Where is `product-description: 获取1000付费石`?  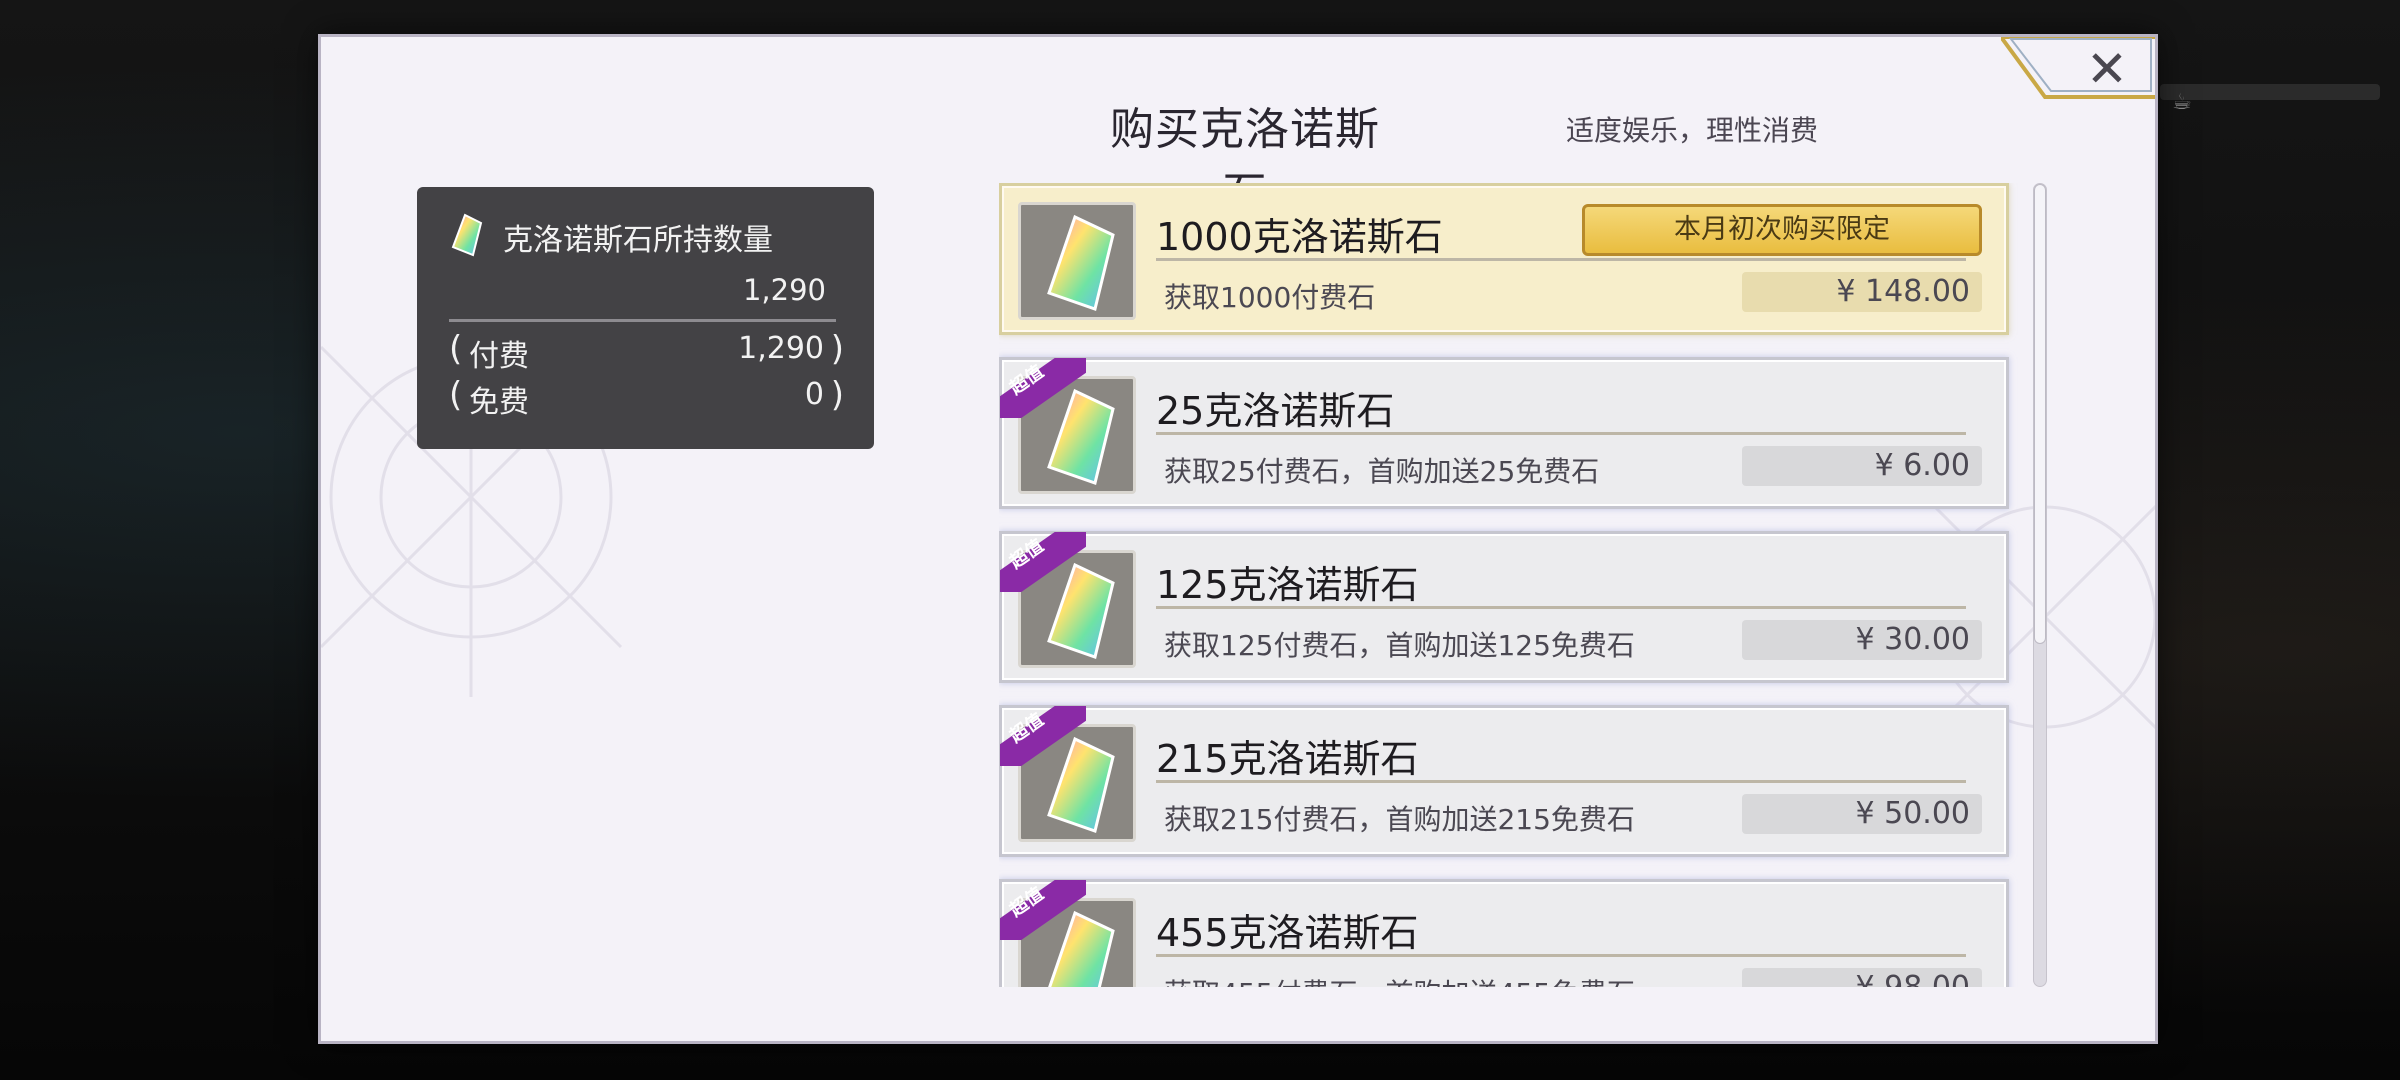 product-description: 获取1000付费石 is located at coordinates (1270, 297).